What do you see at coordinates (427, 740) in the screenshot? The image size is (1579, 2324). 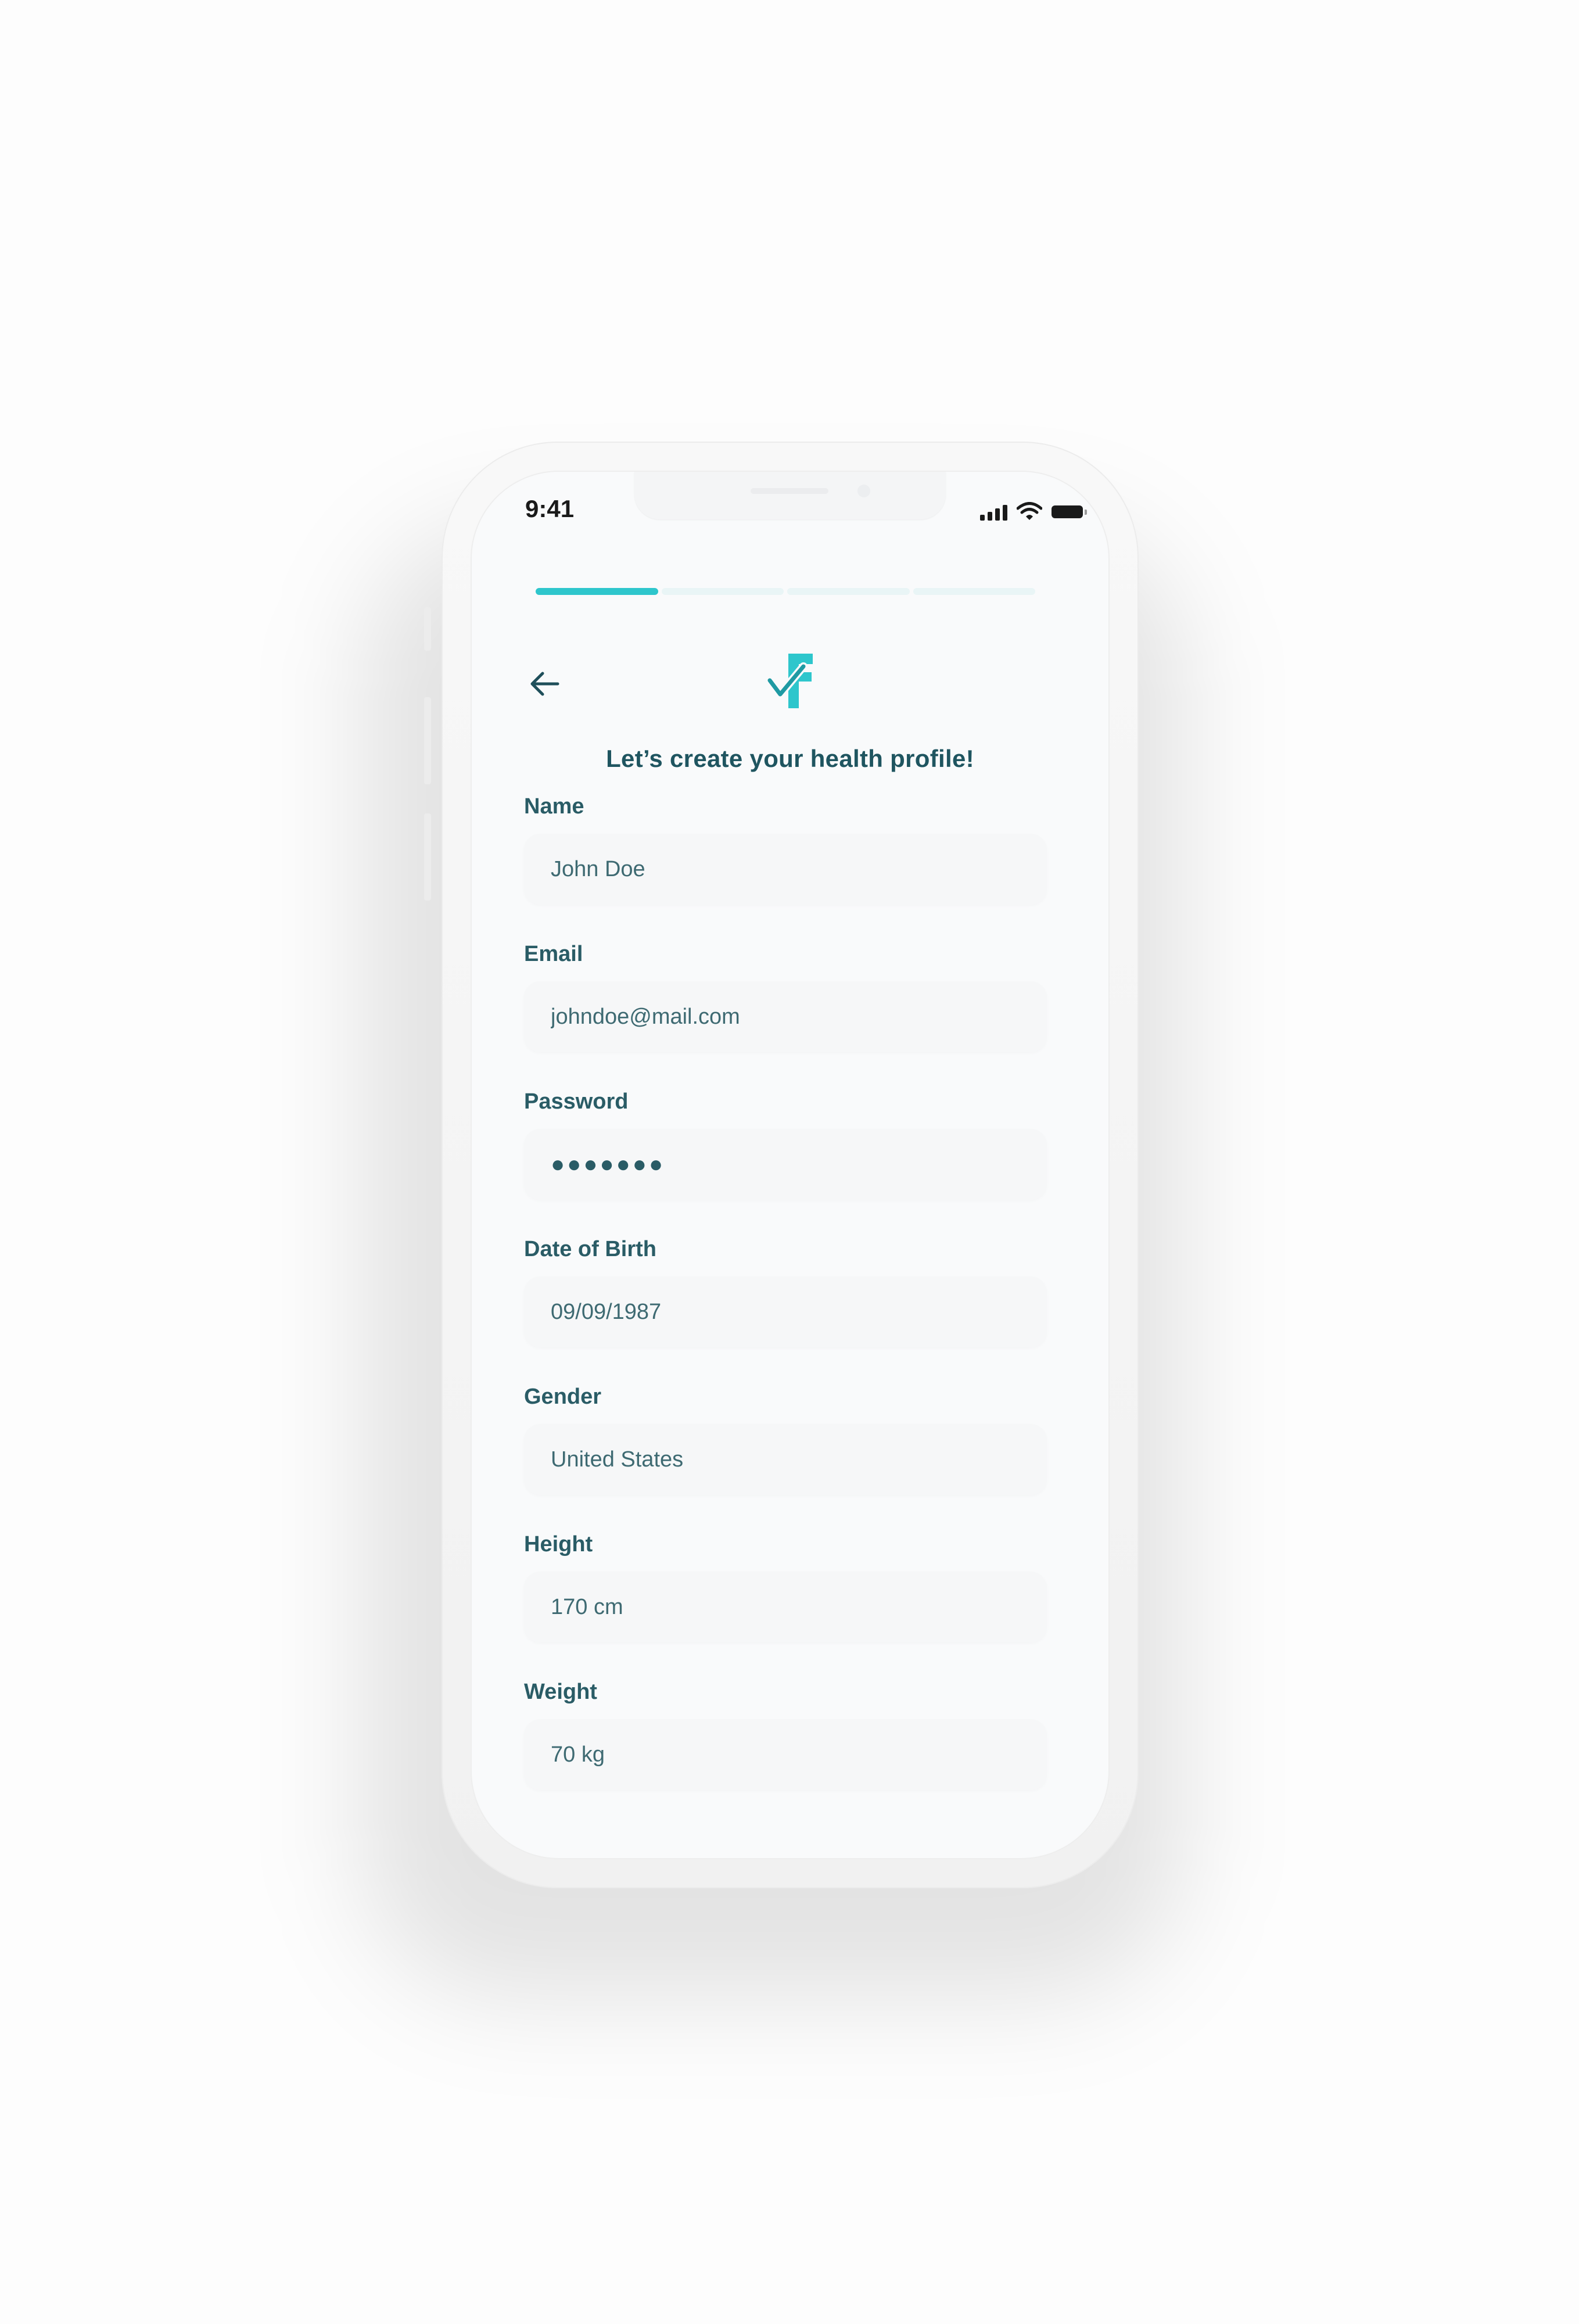 I see `volume-up-button` at bounding box center [427, 740].